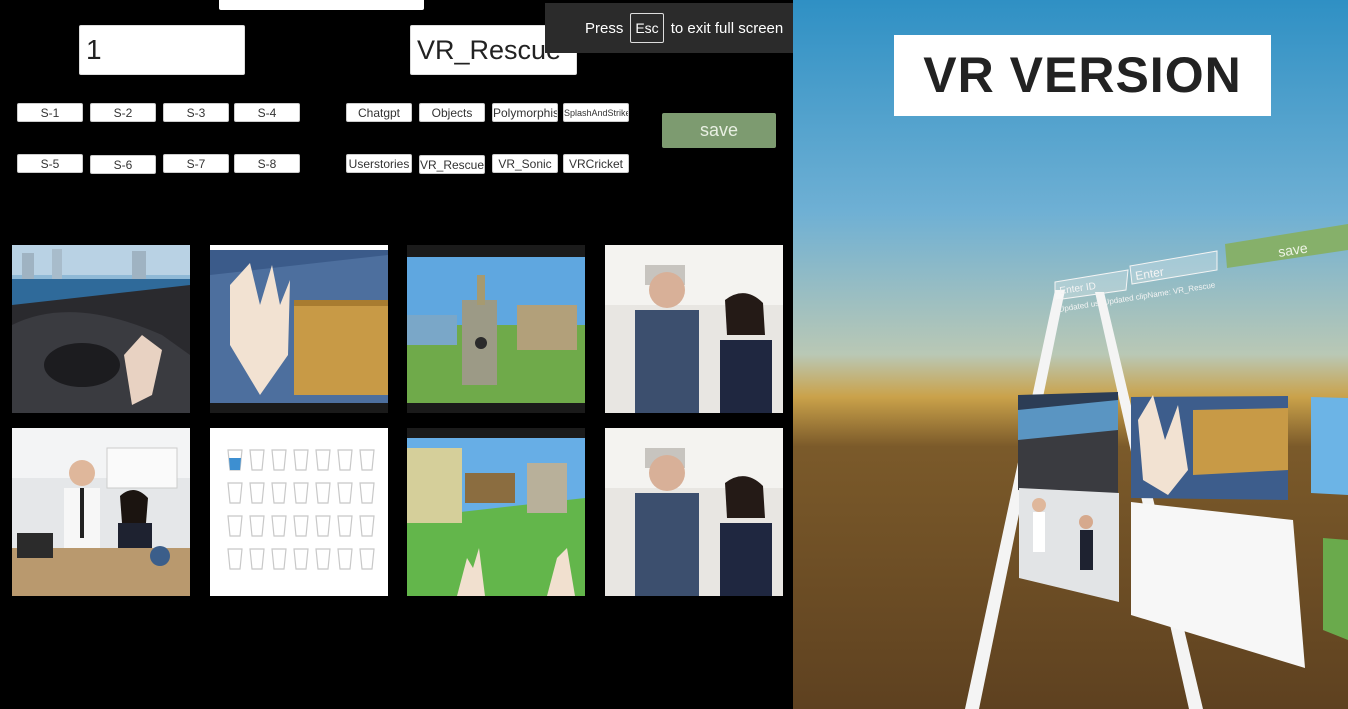  What do you see at coordinates (299, 329) in the screenshot?
I see `thumbnail-vr-hand-board` at bounding box center [299, 329].